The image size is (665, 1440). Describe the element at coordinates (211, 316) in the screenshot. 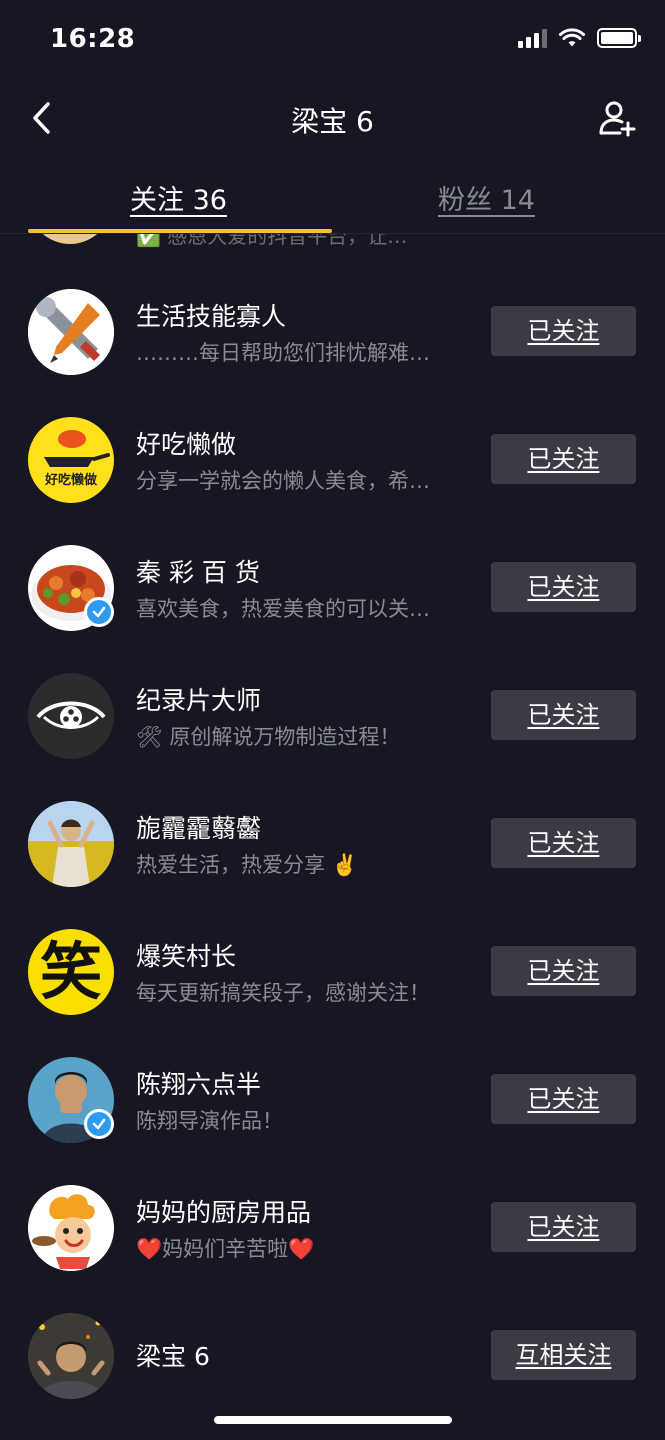

I see `user-name: 生活技能寡人` at that location.